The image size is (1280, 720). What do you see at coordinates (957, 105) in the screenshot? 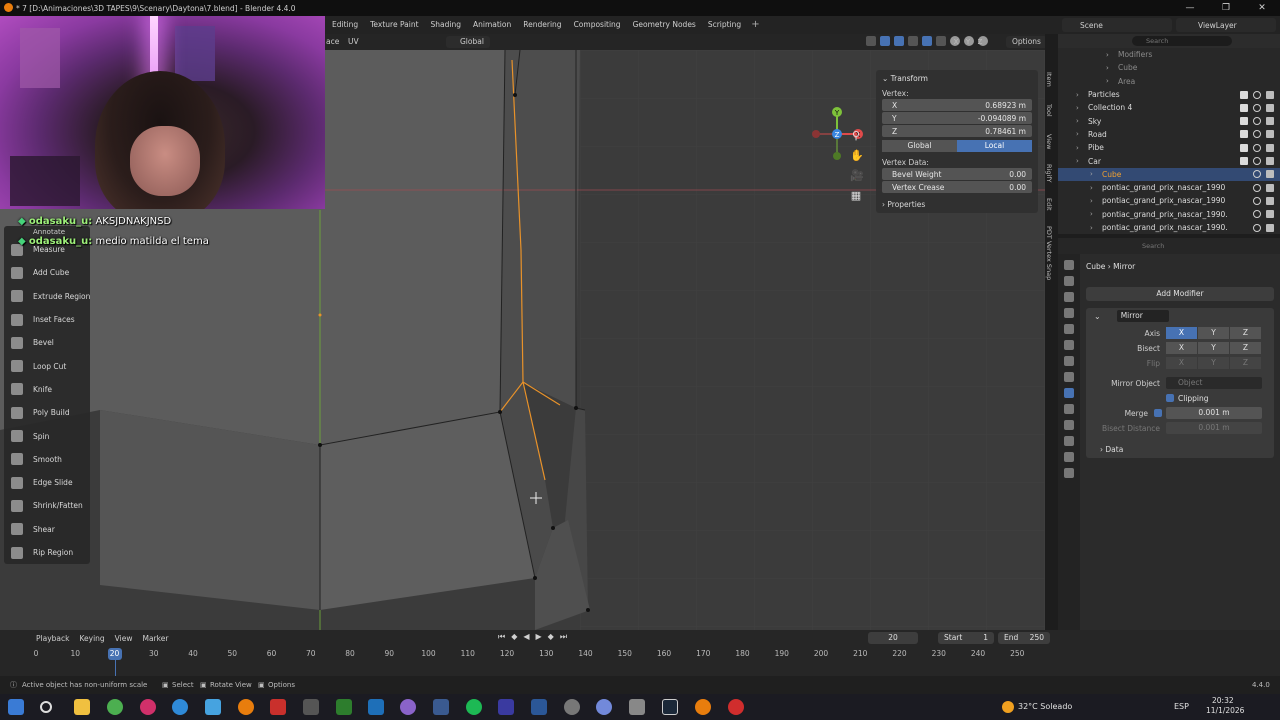
I see `vertex-x-field: X 0.68923 m` at bounding box center [957, 105].